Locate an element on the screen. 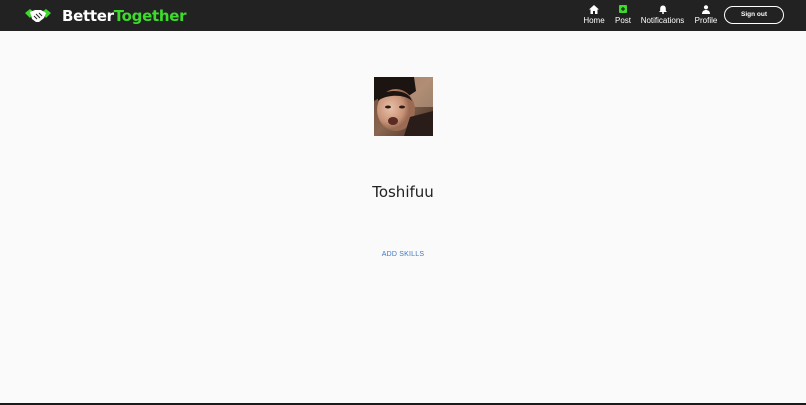 The image size is (806, 405). nav-label-profile: Profile is located at coordinates (706, 20).